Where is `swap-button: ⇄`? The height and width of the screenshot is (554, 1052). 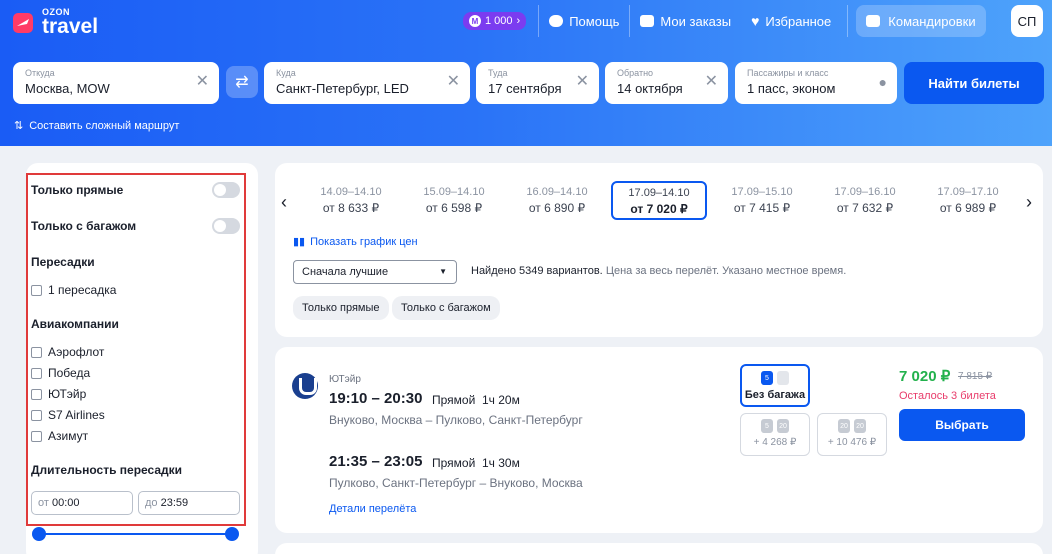 swap-button: ⇄ is located at coordinates (242, 82).